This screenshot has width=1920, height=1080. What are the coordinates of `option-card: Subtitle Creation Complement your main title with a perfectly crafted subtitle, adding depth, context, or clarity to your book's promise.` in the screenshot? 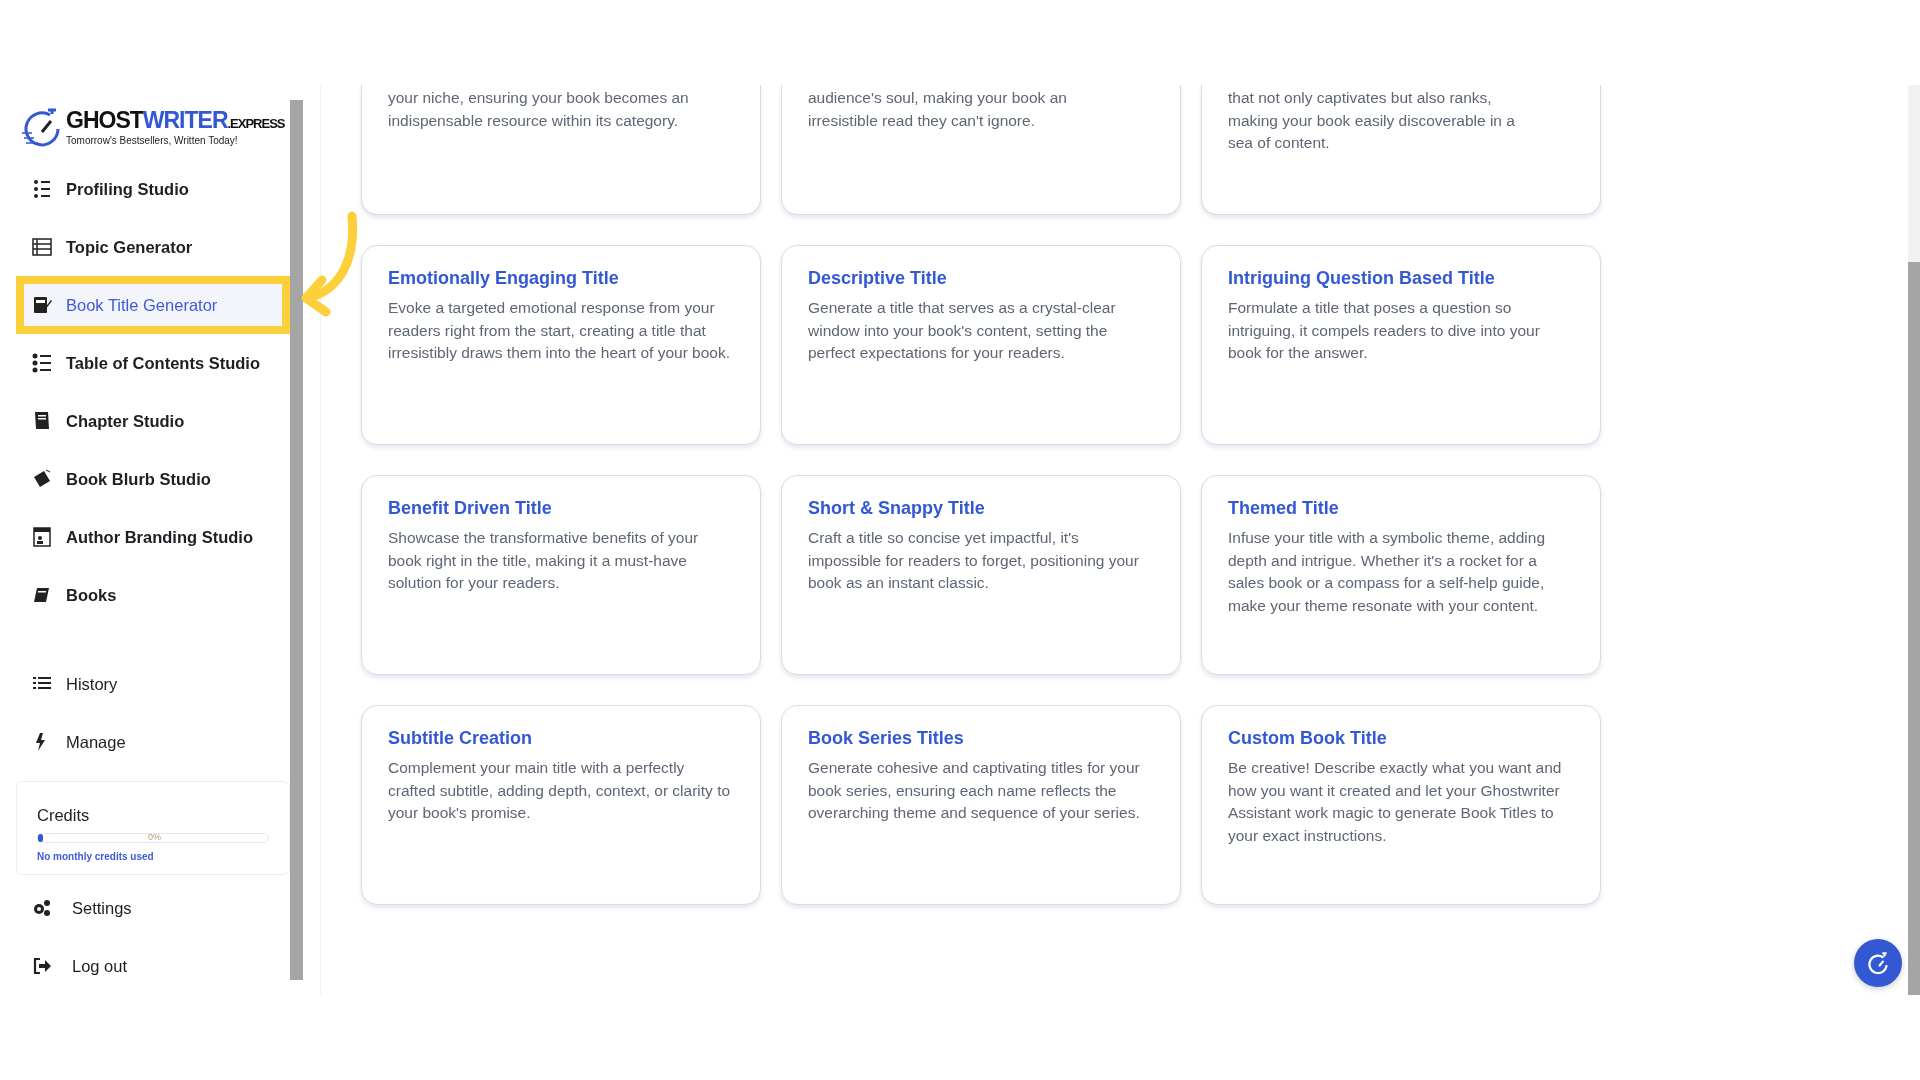 It's located at (561, 805).